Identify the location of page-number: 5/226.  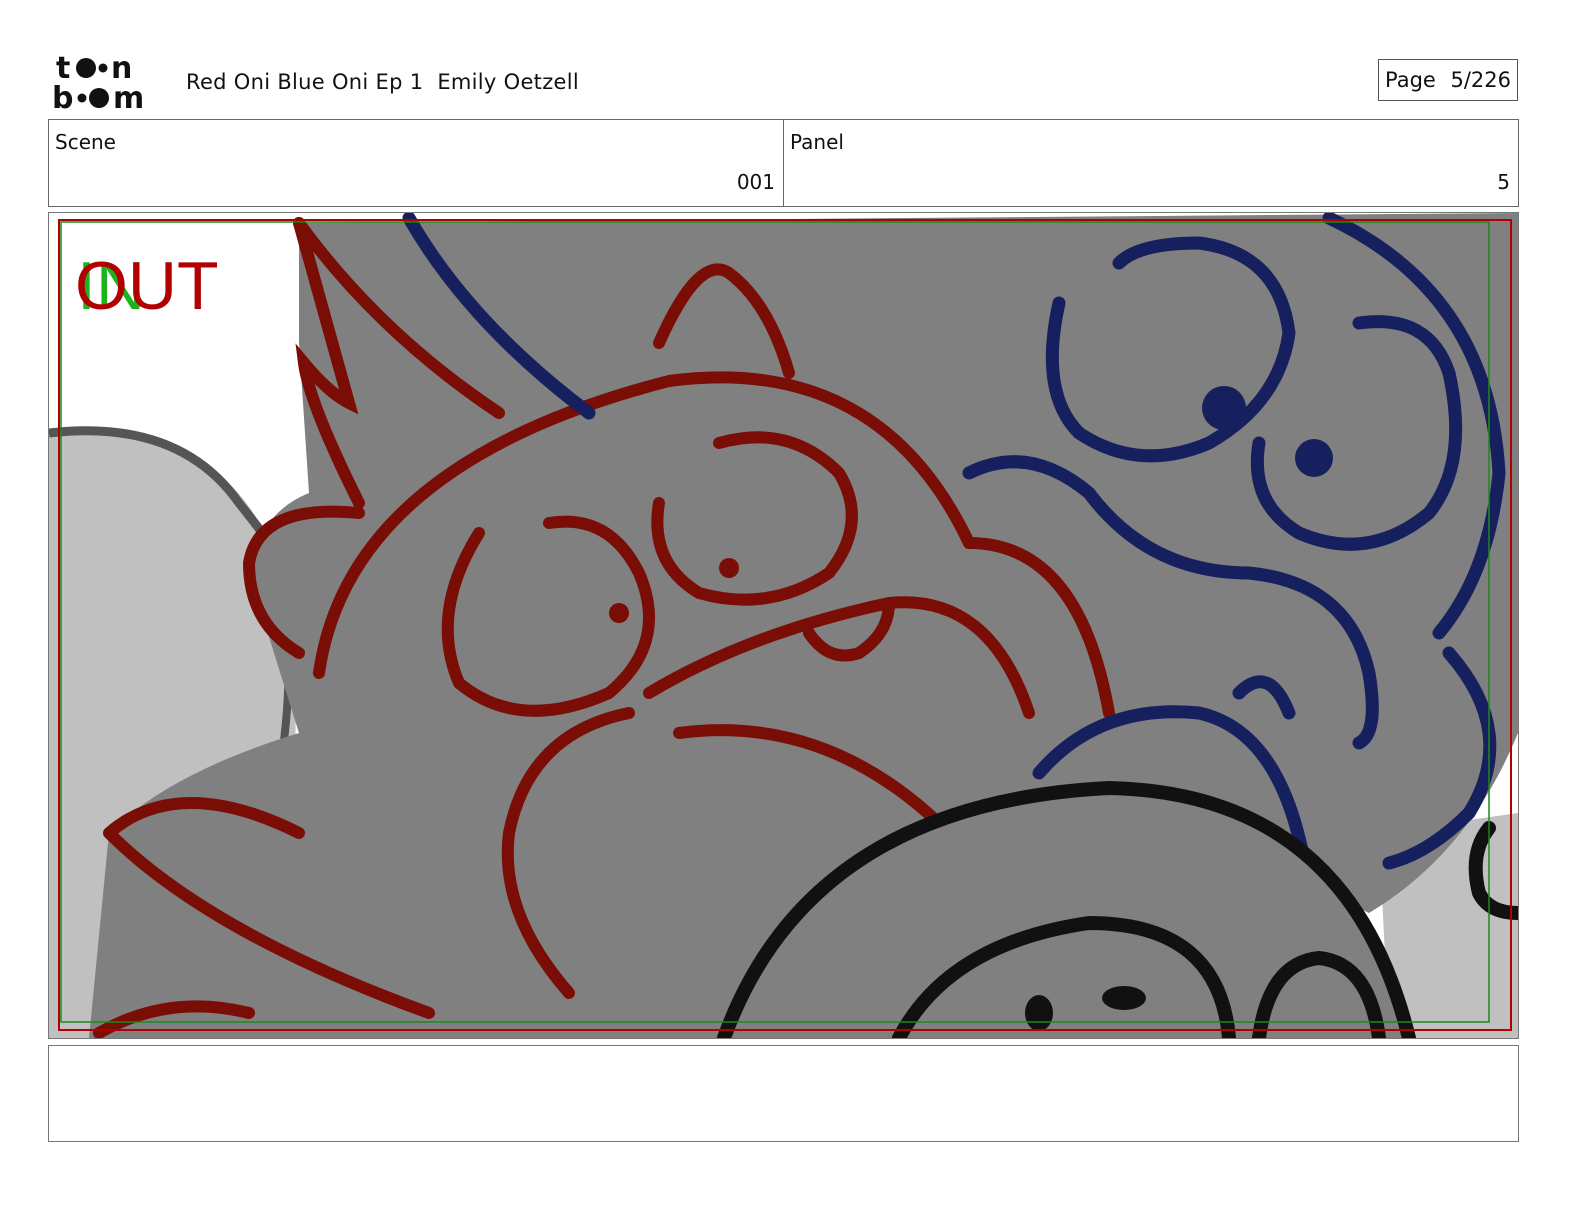
(1480, 80).